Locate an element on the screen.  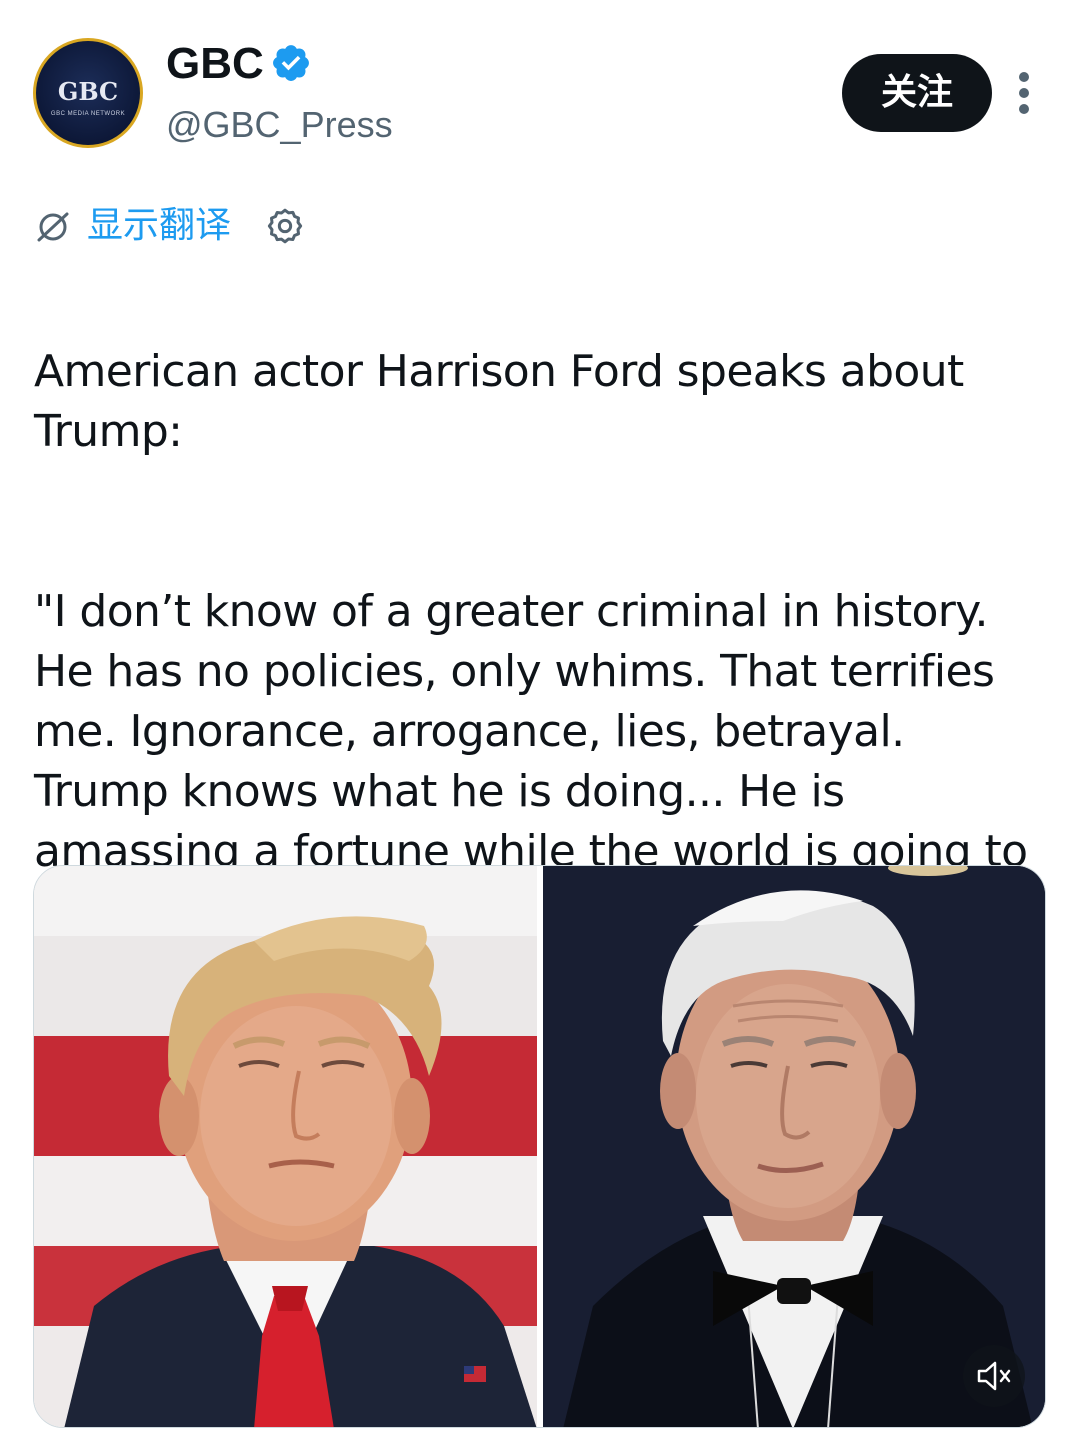
translate-icon is located at coordinates (53, 227).